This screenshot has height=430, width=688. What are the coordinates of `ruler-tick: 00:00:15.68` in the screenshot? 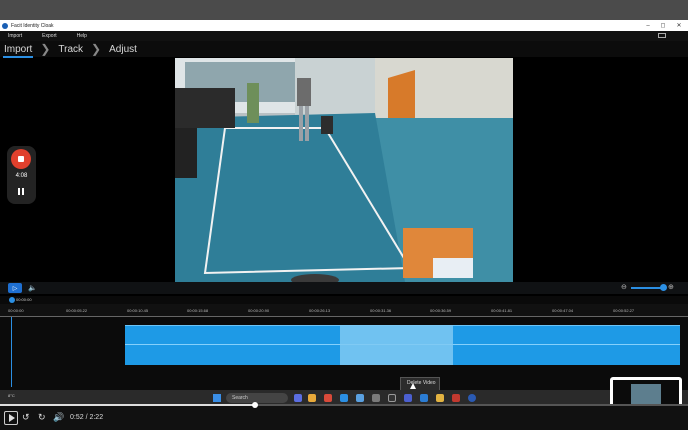 It's located at (198, 310).